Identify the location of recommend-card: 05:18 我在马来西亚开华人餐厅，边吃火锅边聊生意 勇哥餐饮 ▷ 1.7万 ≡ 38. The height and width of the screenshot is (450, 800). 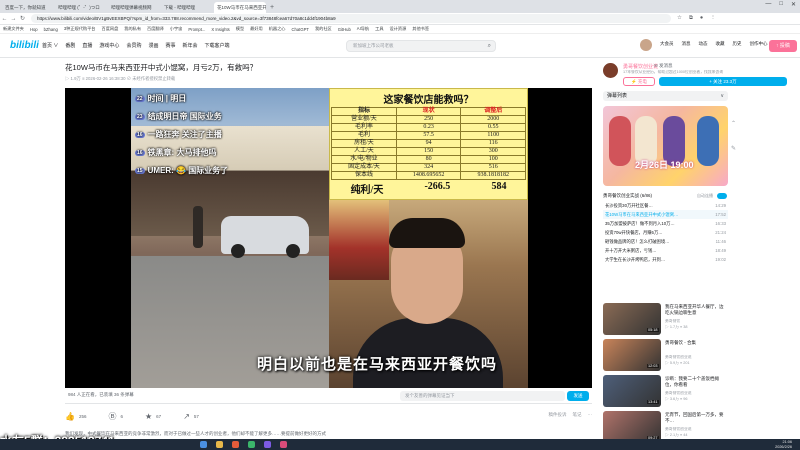
(665, 320).